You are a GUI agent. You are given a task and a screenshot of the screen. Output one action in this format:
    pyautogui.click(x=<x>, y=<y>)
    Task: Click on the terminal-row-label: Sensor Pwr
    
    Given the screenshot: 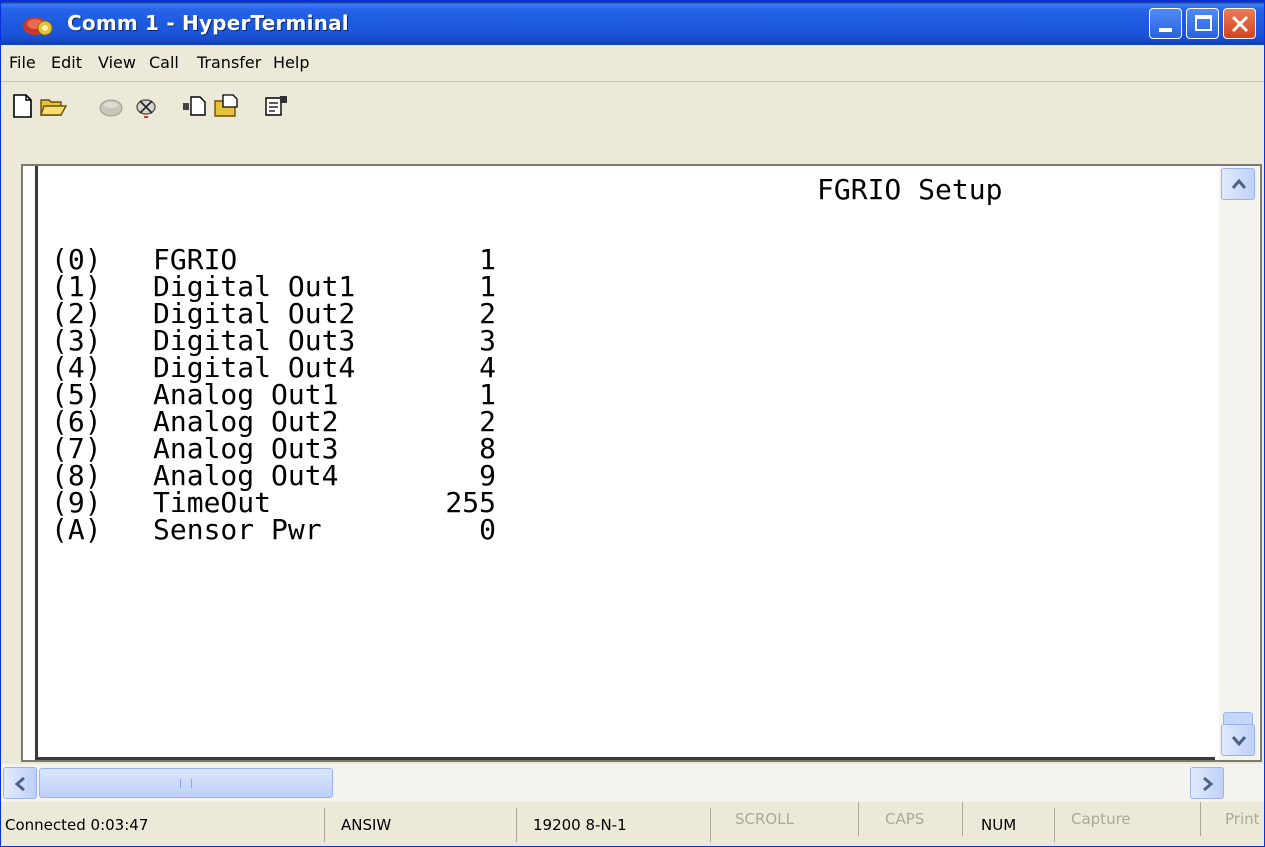 What is the action you would take?
    pyautogui.click(x=237, y=529)
    